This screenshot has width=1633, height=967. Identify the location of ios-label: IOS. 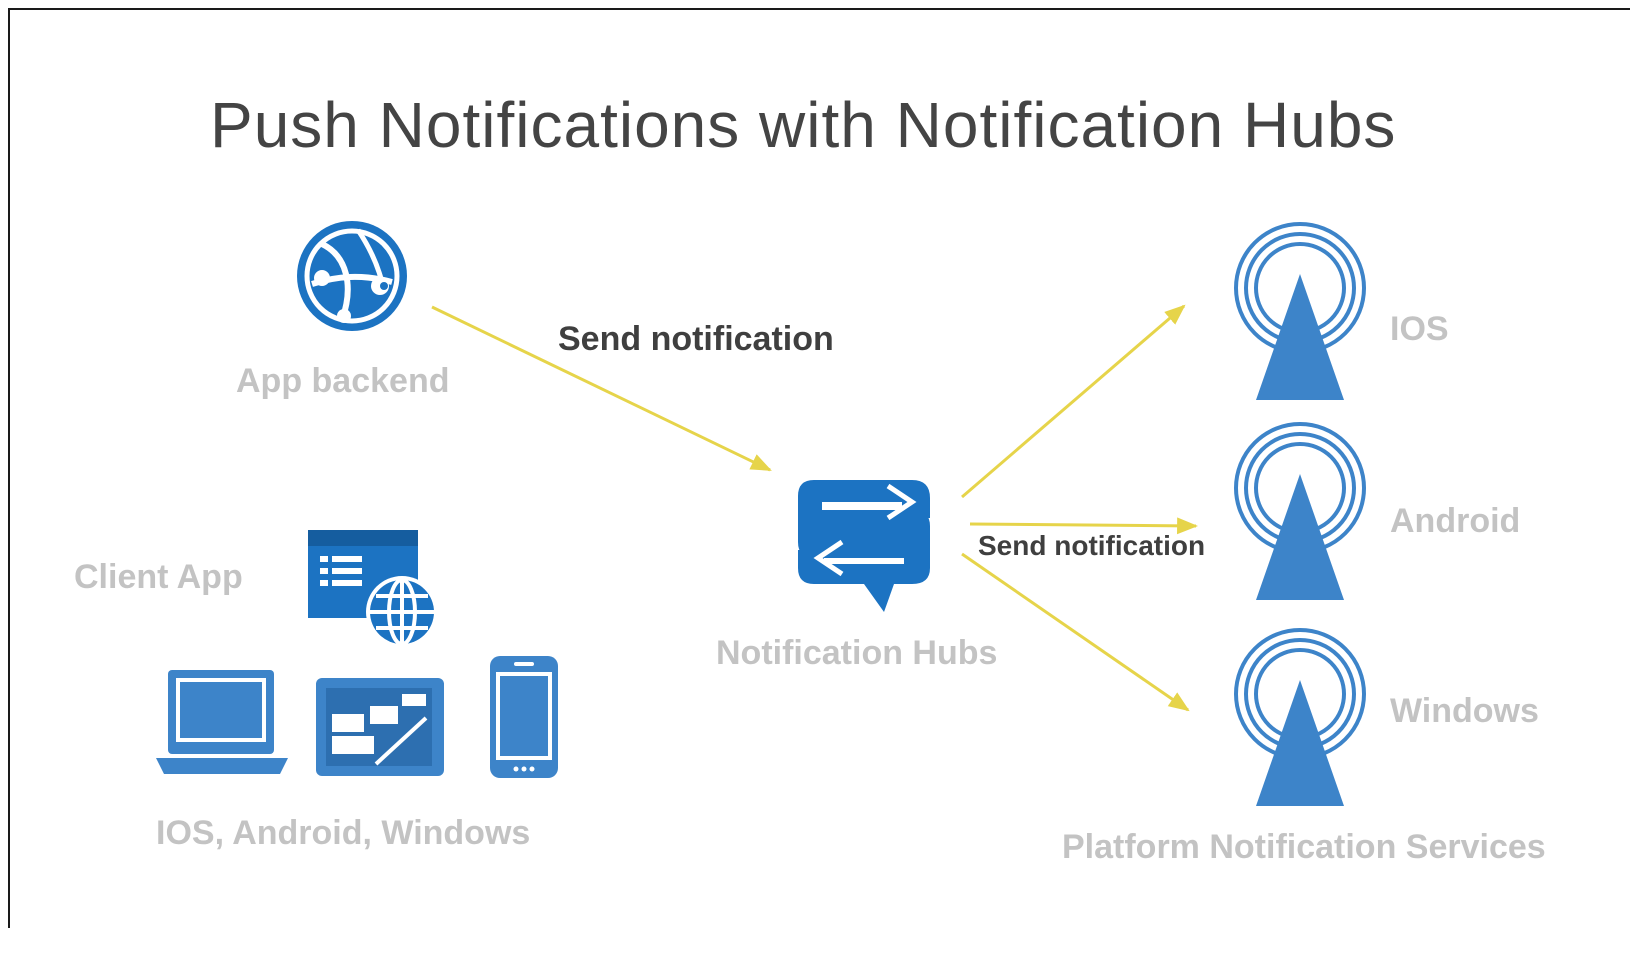
(1419, 329).